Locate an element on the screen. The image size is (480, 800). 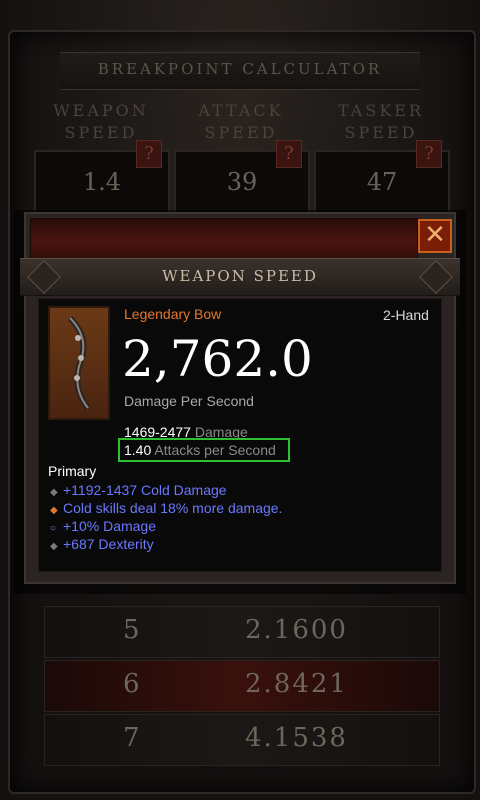
tasker-speed-value: 47 is located at coordinates (382, 182).